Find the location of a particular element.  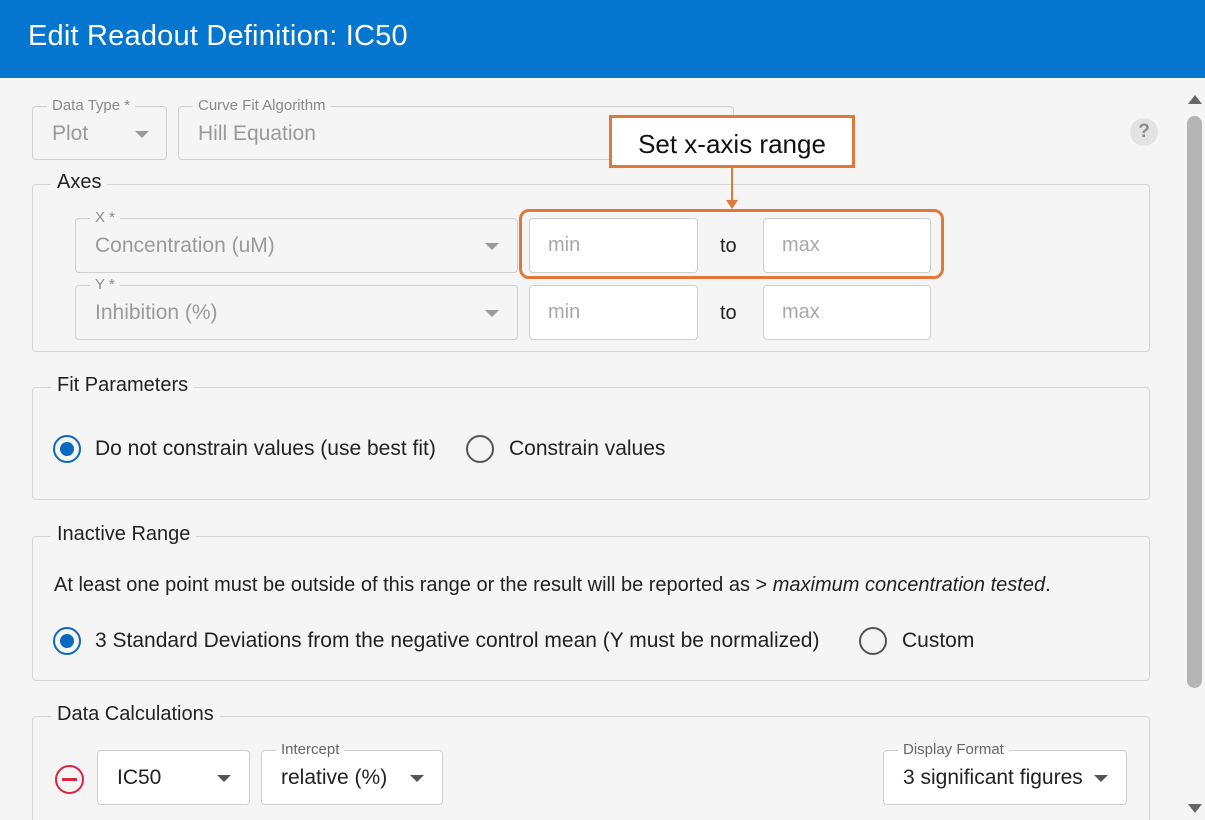

data-type-label: Data Type * is located at coordinates (91, 106).